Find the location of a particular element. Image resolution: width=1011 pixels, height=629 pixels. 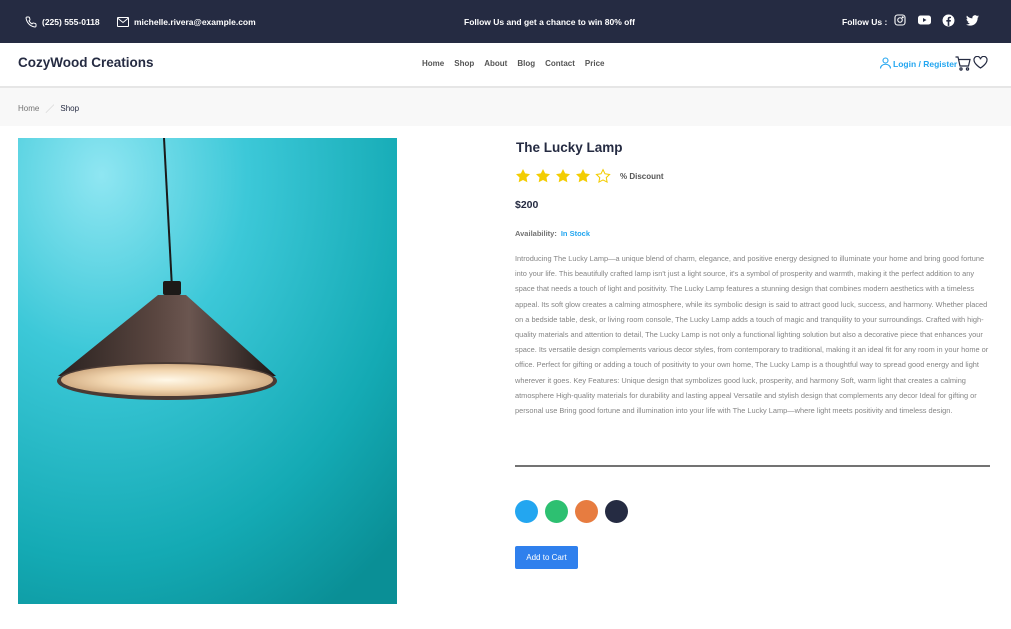

email-address: michelle.rivera@example.com is located at coordinates (195, 21).